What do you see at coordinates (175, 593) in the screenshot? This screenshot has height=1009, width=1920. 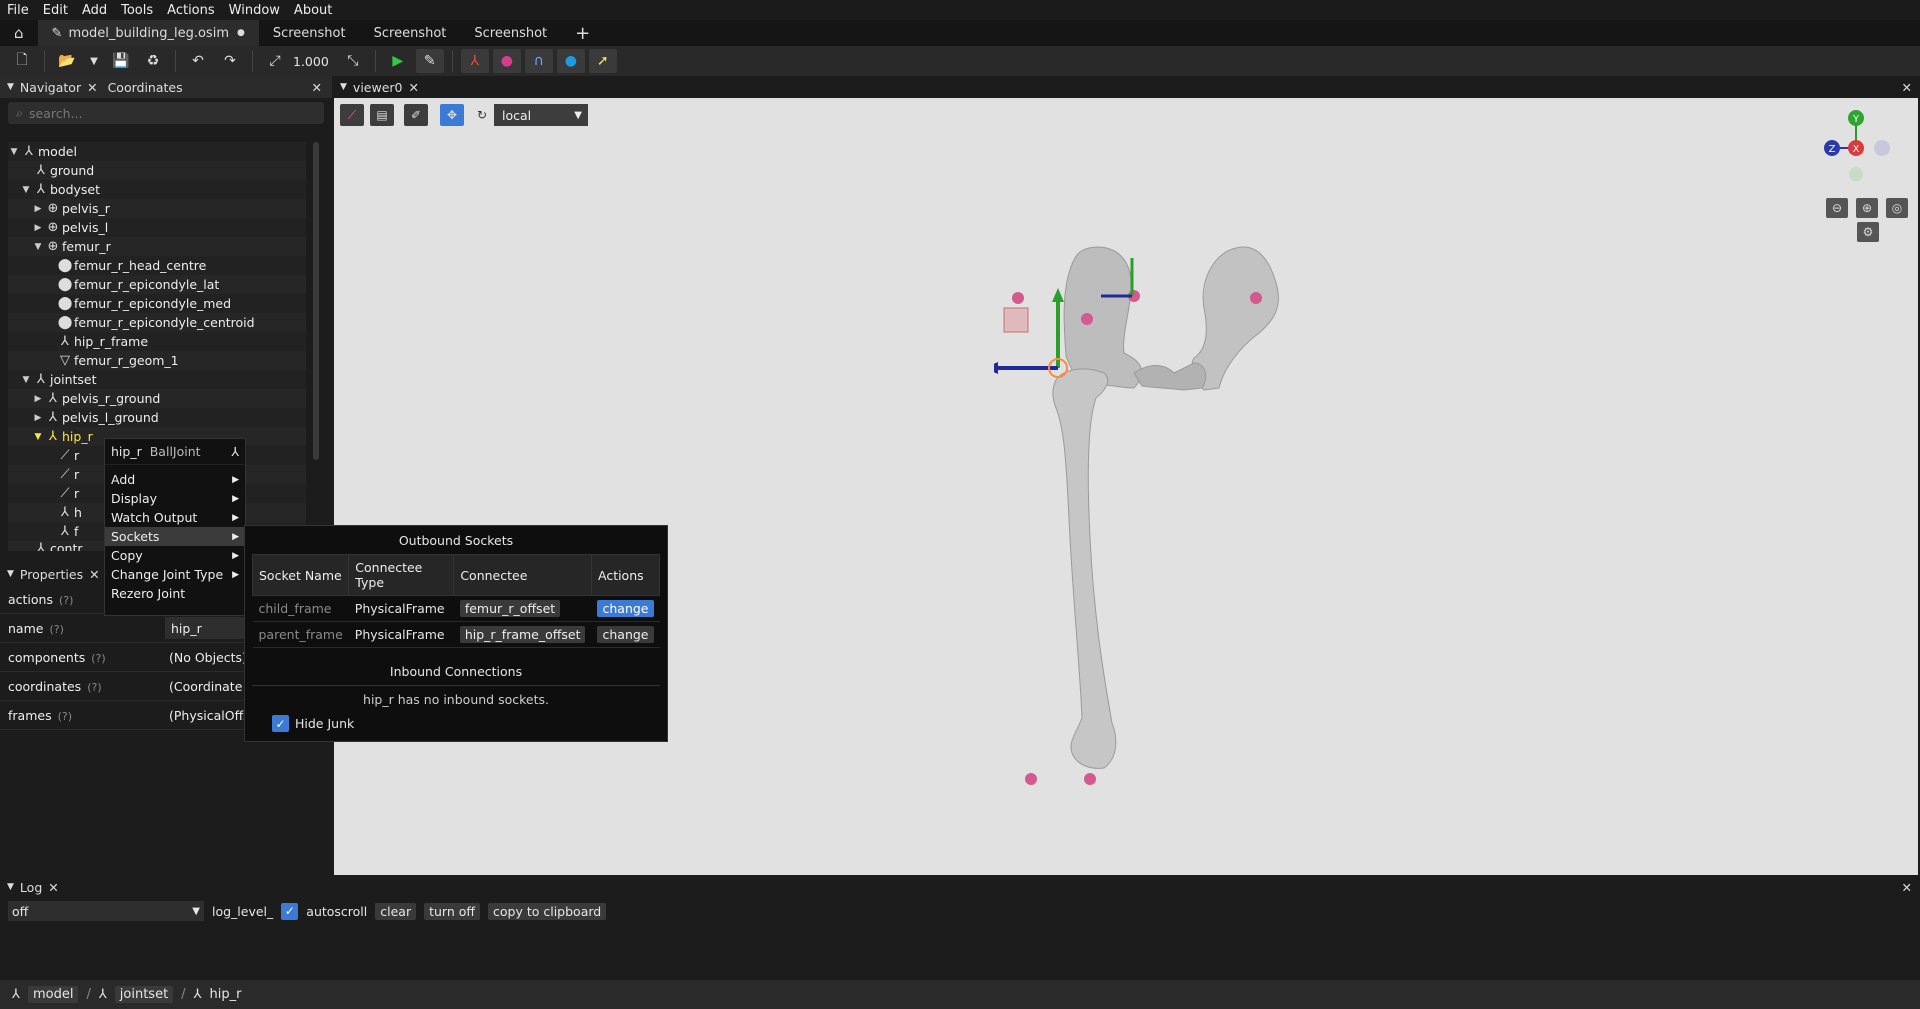 I see `menu-item-rezero-joint: Rezero Joint` at bounding box center [175, 593].